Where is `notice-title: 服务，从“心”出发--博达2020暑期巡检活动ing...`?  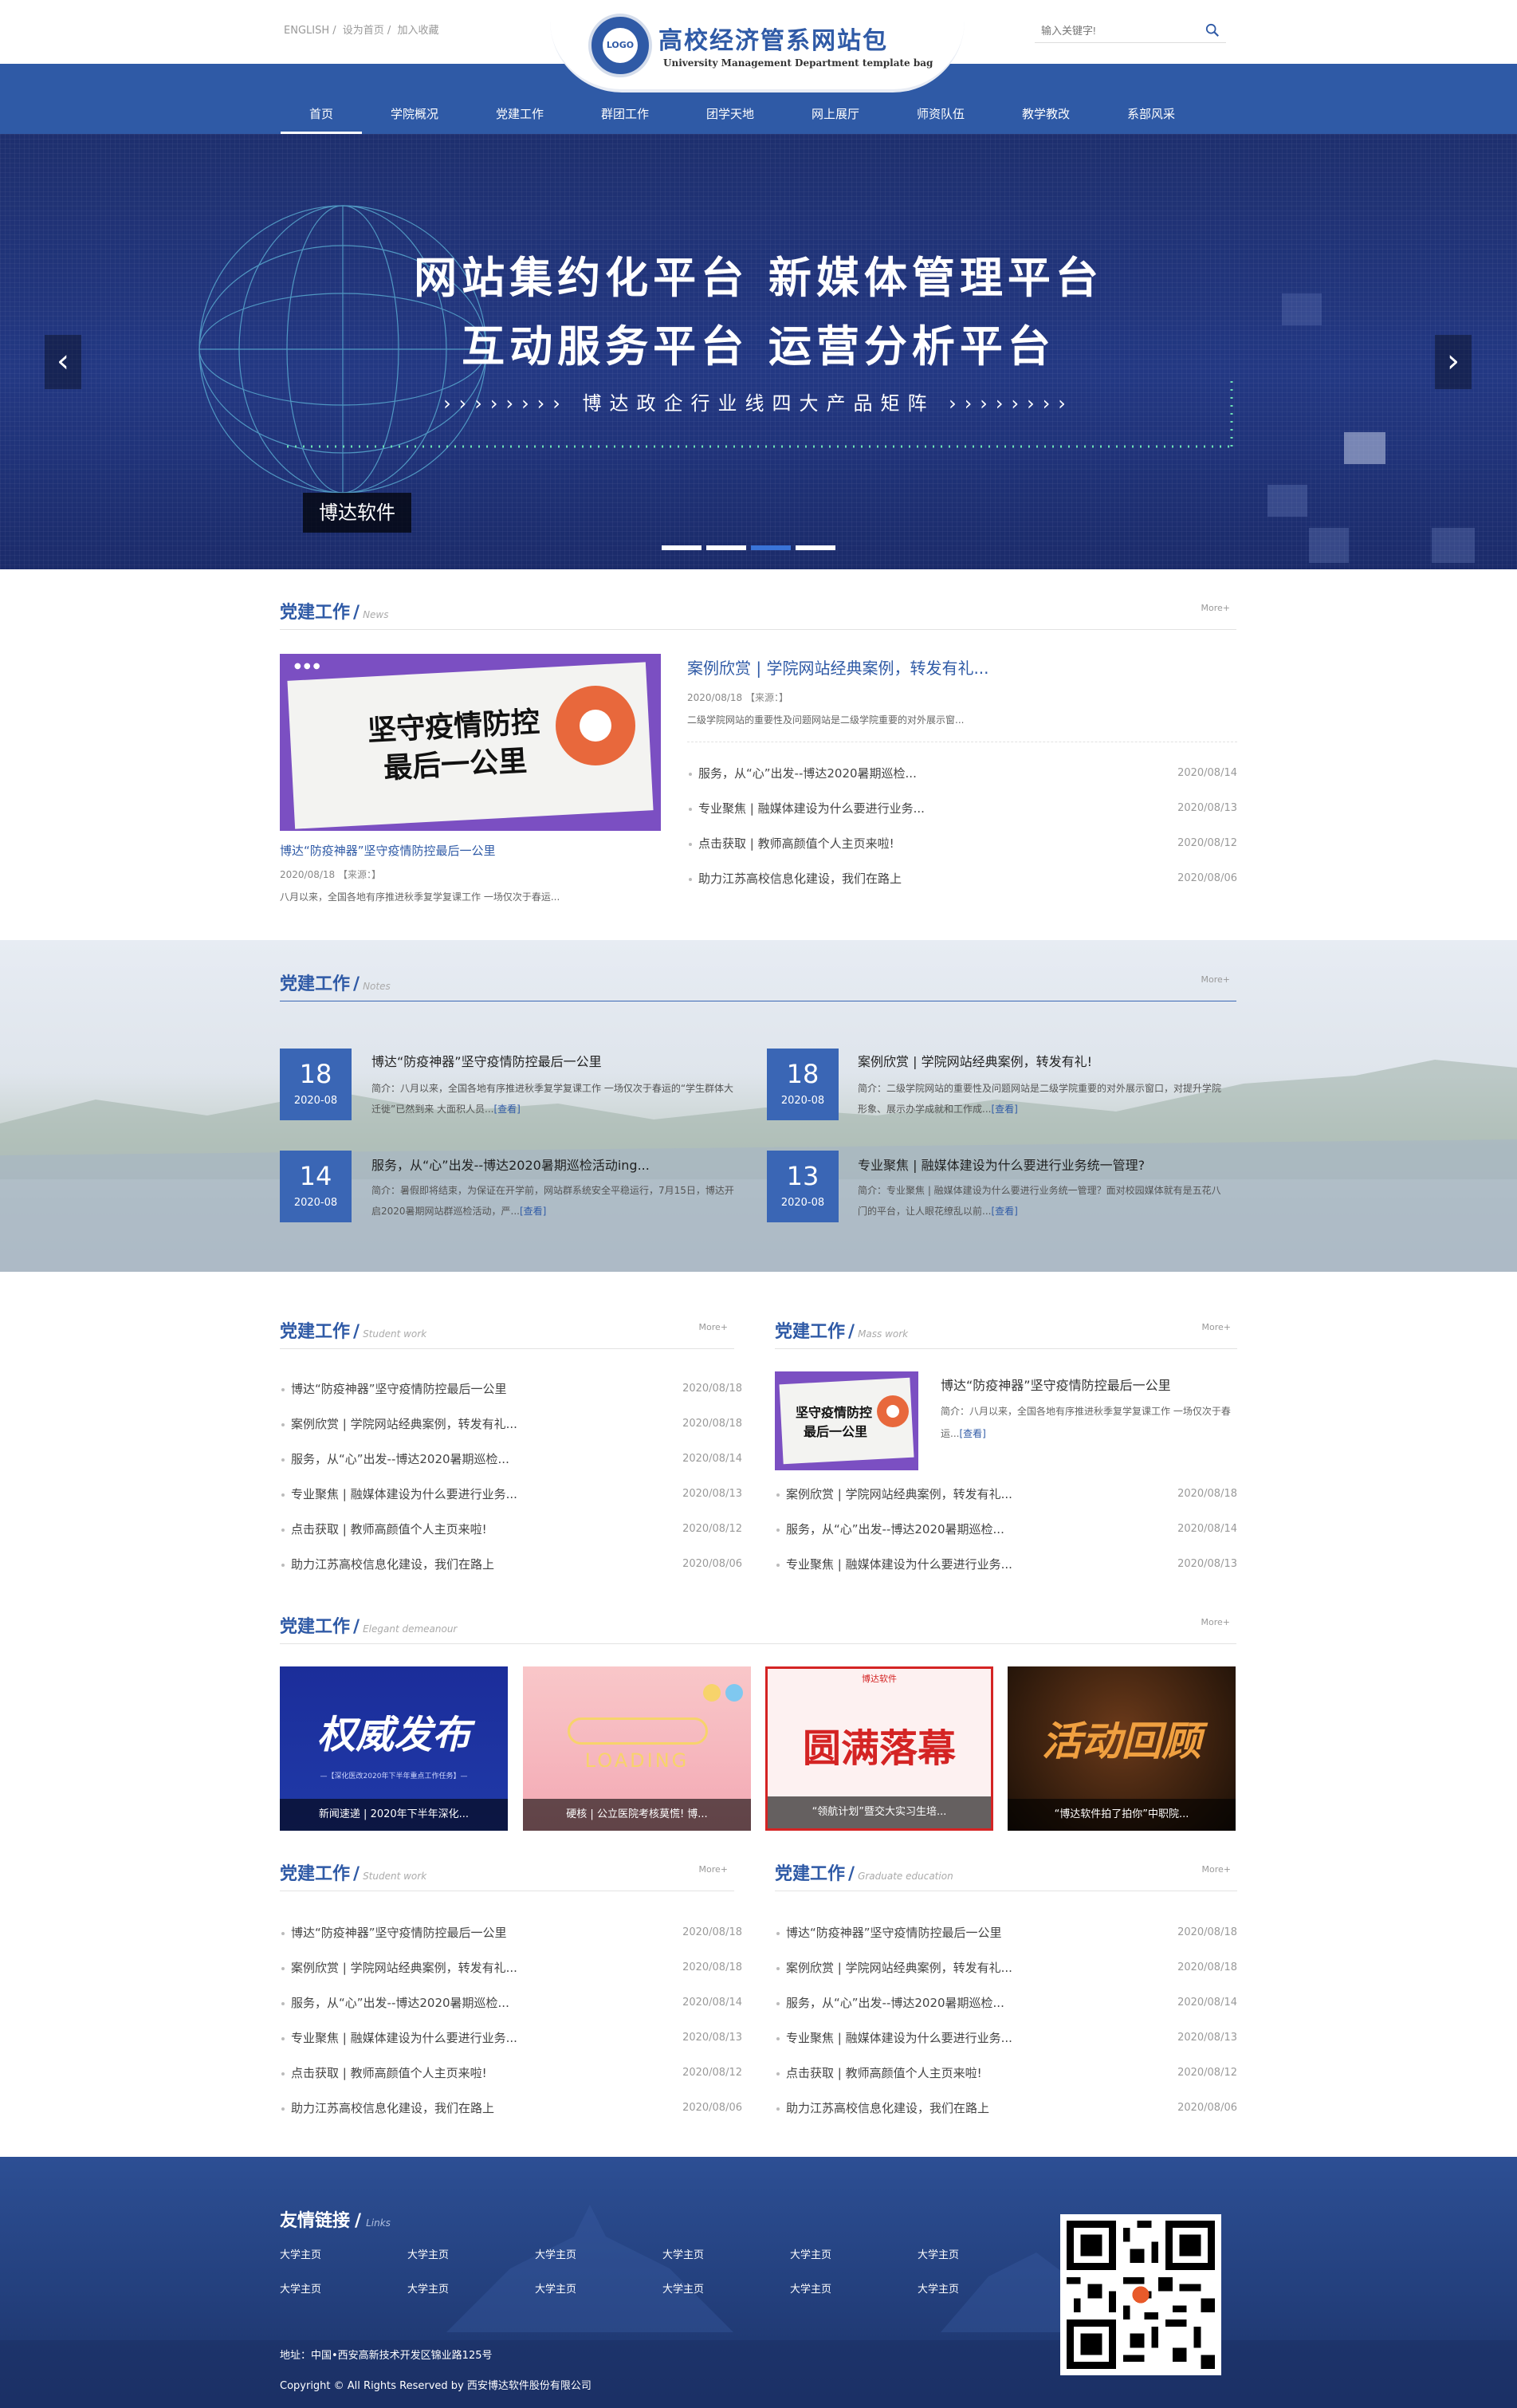
notice-title: 服务，从“心”出发--博达2020暑期巡检活动ing... is located at coordinates (510, 1164).